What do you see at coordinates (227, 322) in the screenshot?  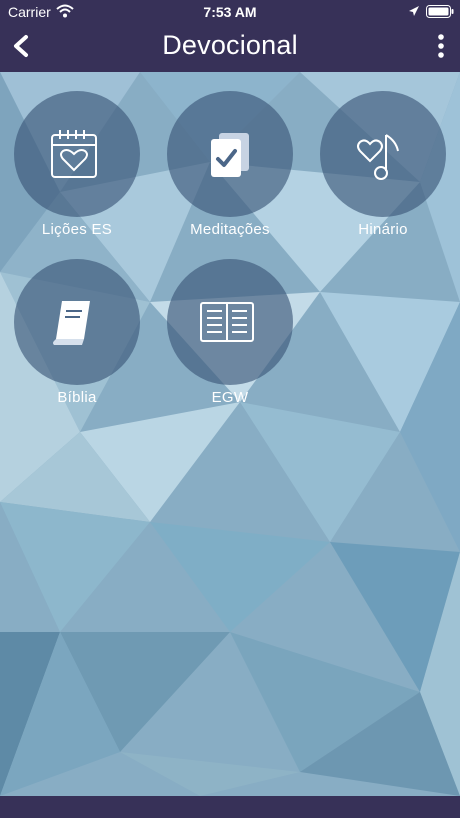 I see `open-book-icon` at bounding box center [227, 322].